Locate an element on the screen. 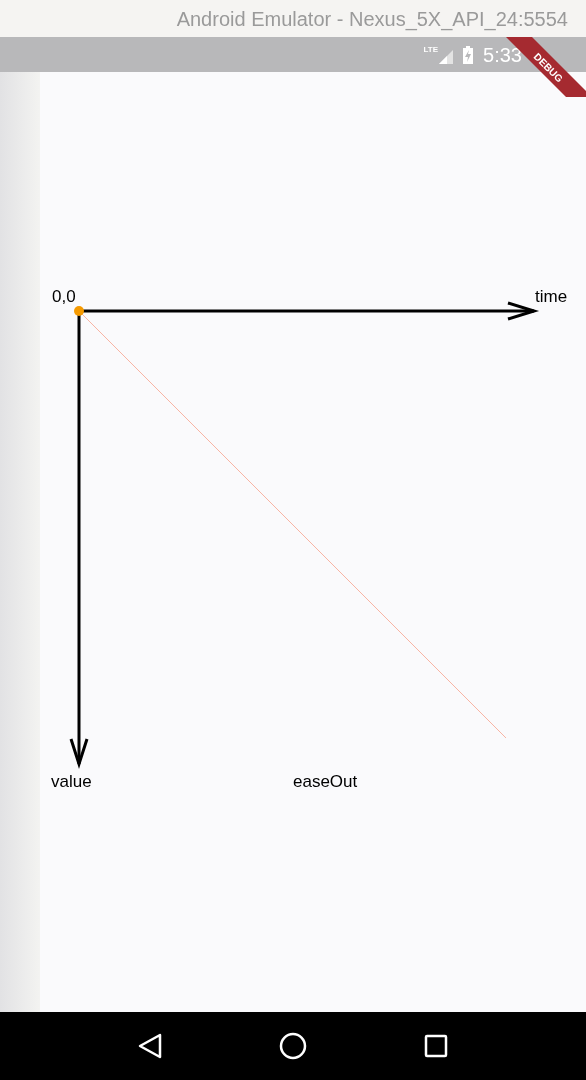 The width and height of the screenshot is (586, 1080). network-label: LTE is located at coordinates (431, 49).